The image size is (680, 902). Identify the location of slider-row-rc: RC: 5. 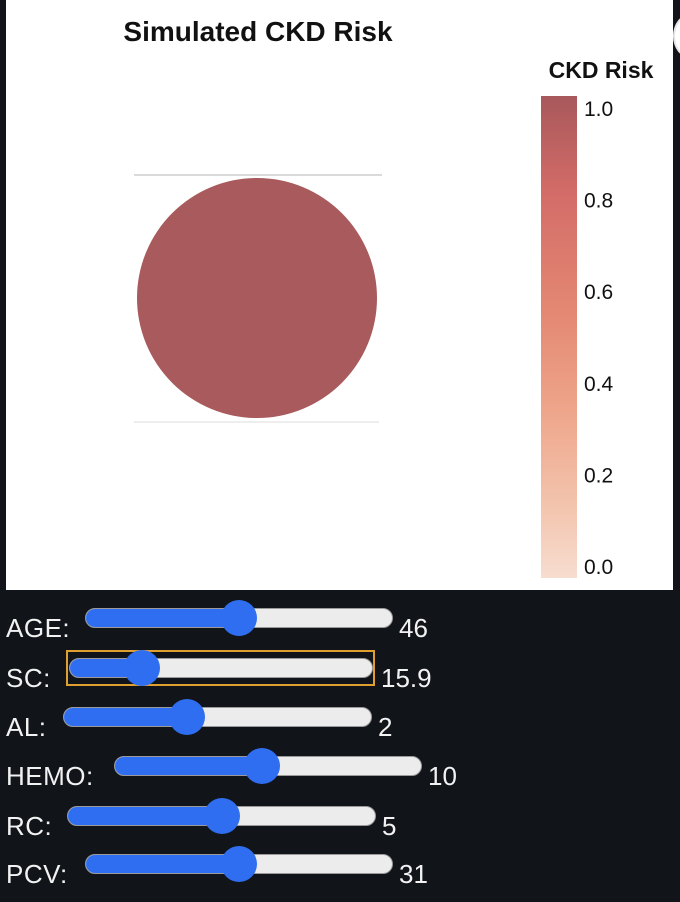
(340, 814).